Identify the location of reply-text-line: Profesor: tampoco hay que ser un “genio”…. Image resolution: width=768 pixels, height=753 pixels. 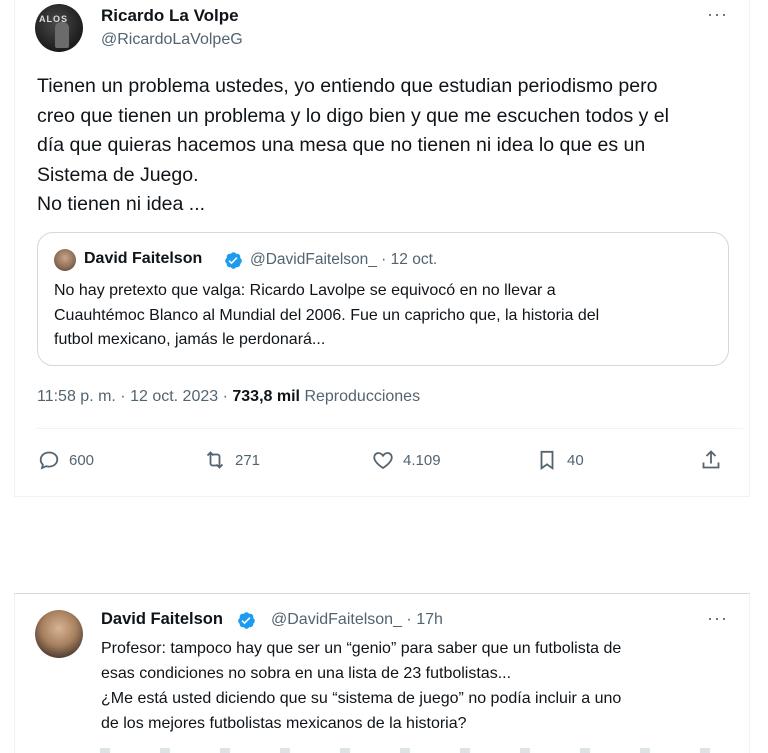
(361, 648).